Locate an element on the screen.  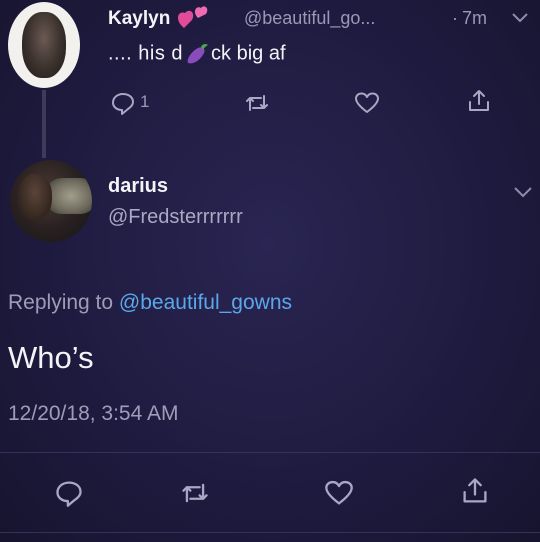
replying-prefix: Replying to is located at coordinates (61, 302).